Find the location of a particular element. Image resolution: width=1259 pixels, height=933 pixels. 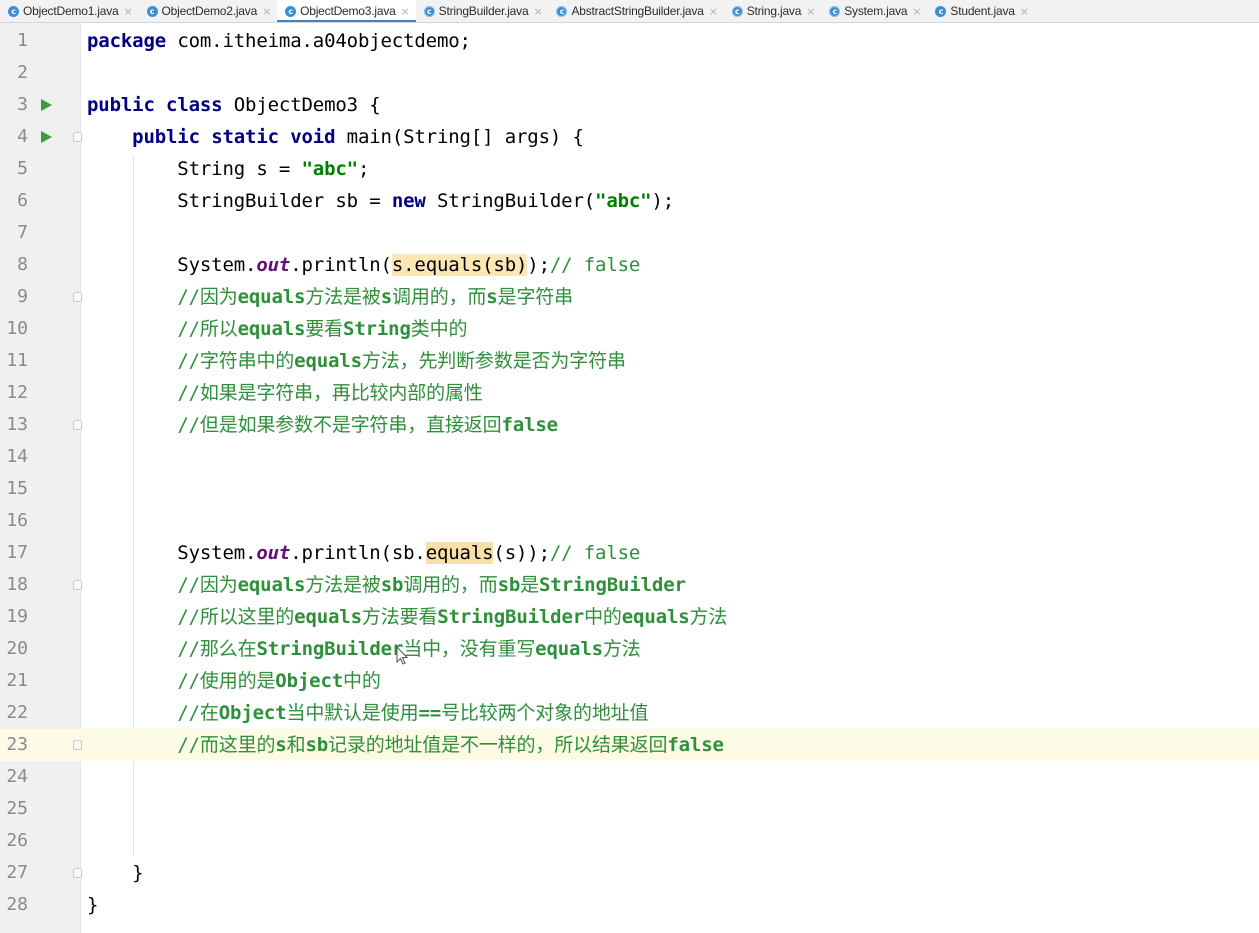

code-line: 3 public class ObjectDemo3 { is located at coordinates (629, 105).